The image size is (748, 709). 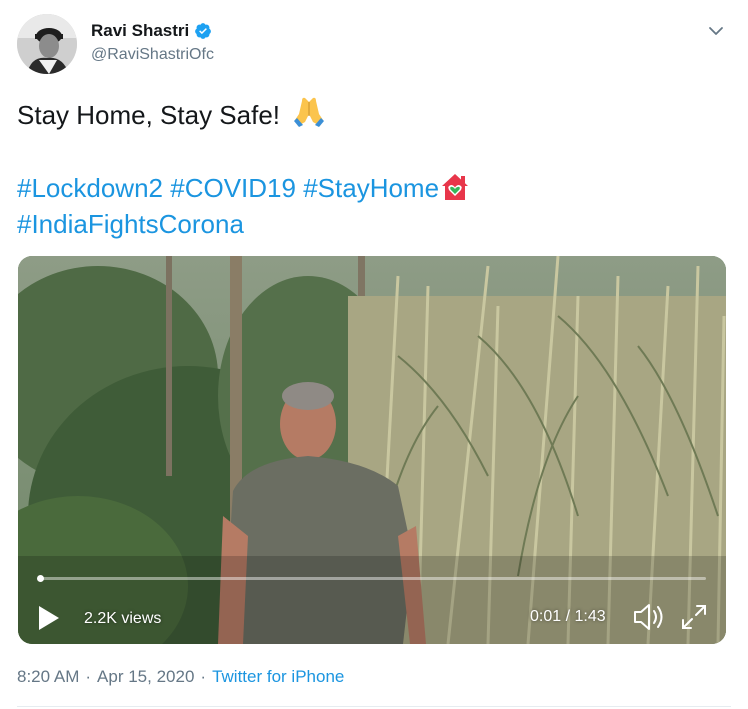 What do you see at coordinates (716, 31) in the screenshot?
I see `chevron-down-icon` at bounding box center [716, 31].